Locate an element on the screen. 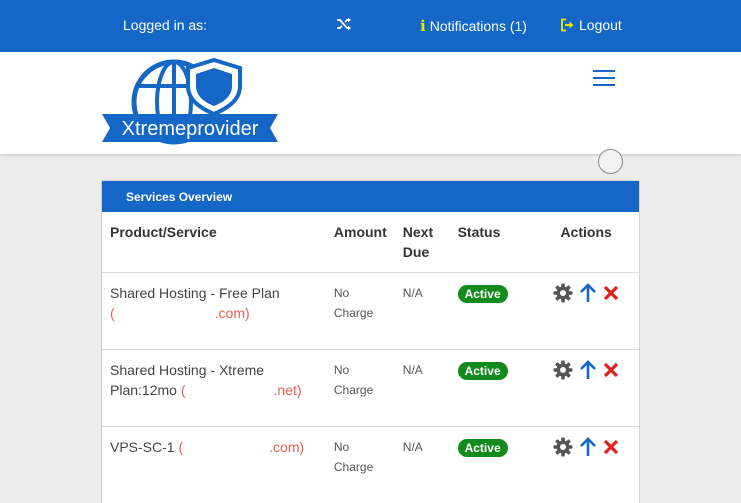 This screenshot has height=503, width=741. product-name: Shared Hosting - Xtreme is located at coordinates (187, 370).